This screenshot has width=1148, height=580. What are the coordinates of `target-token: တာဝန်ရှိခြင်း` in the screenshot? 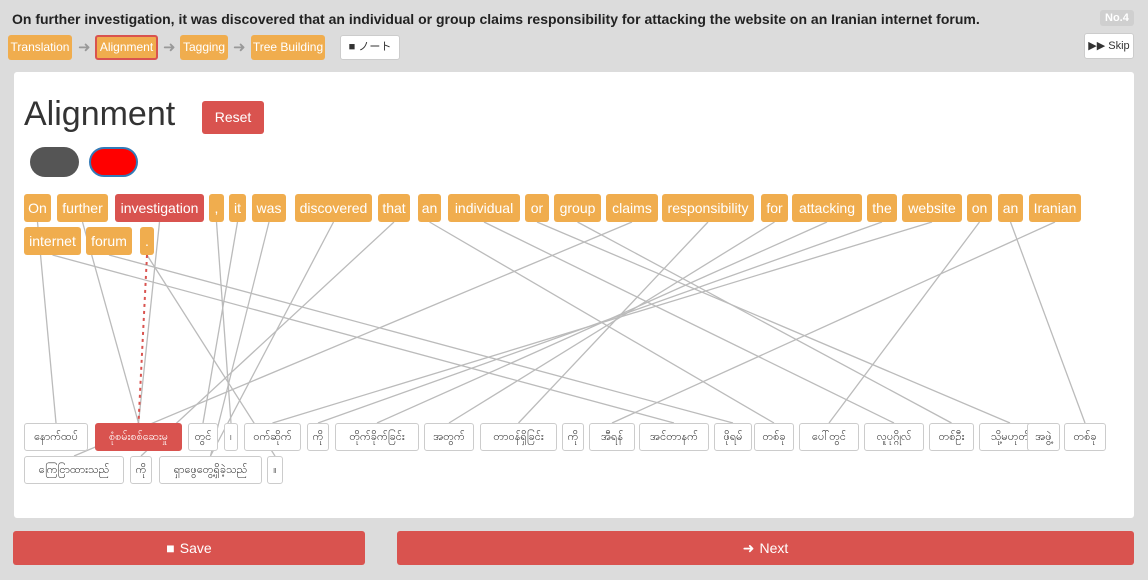 It's located at (518, 437).